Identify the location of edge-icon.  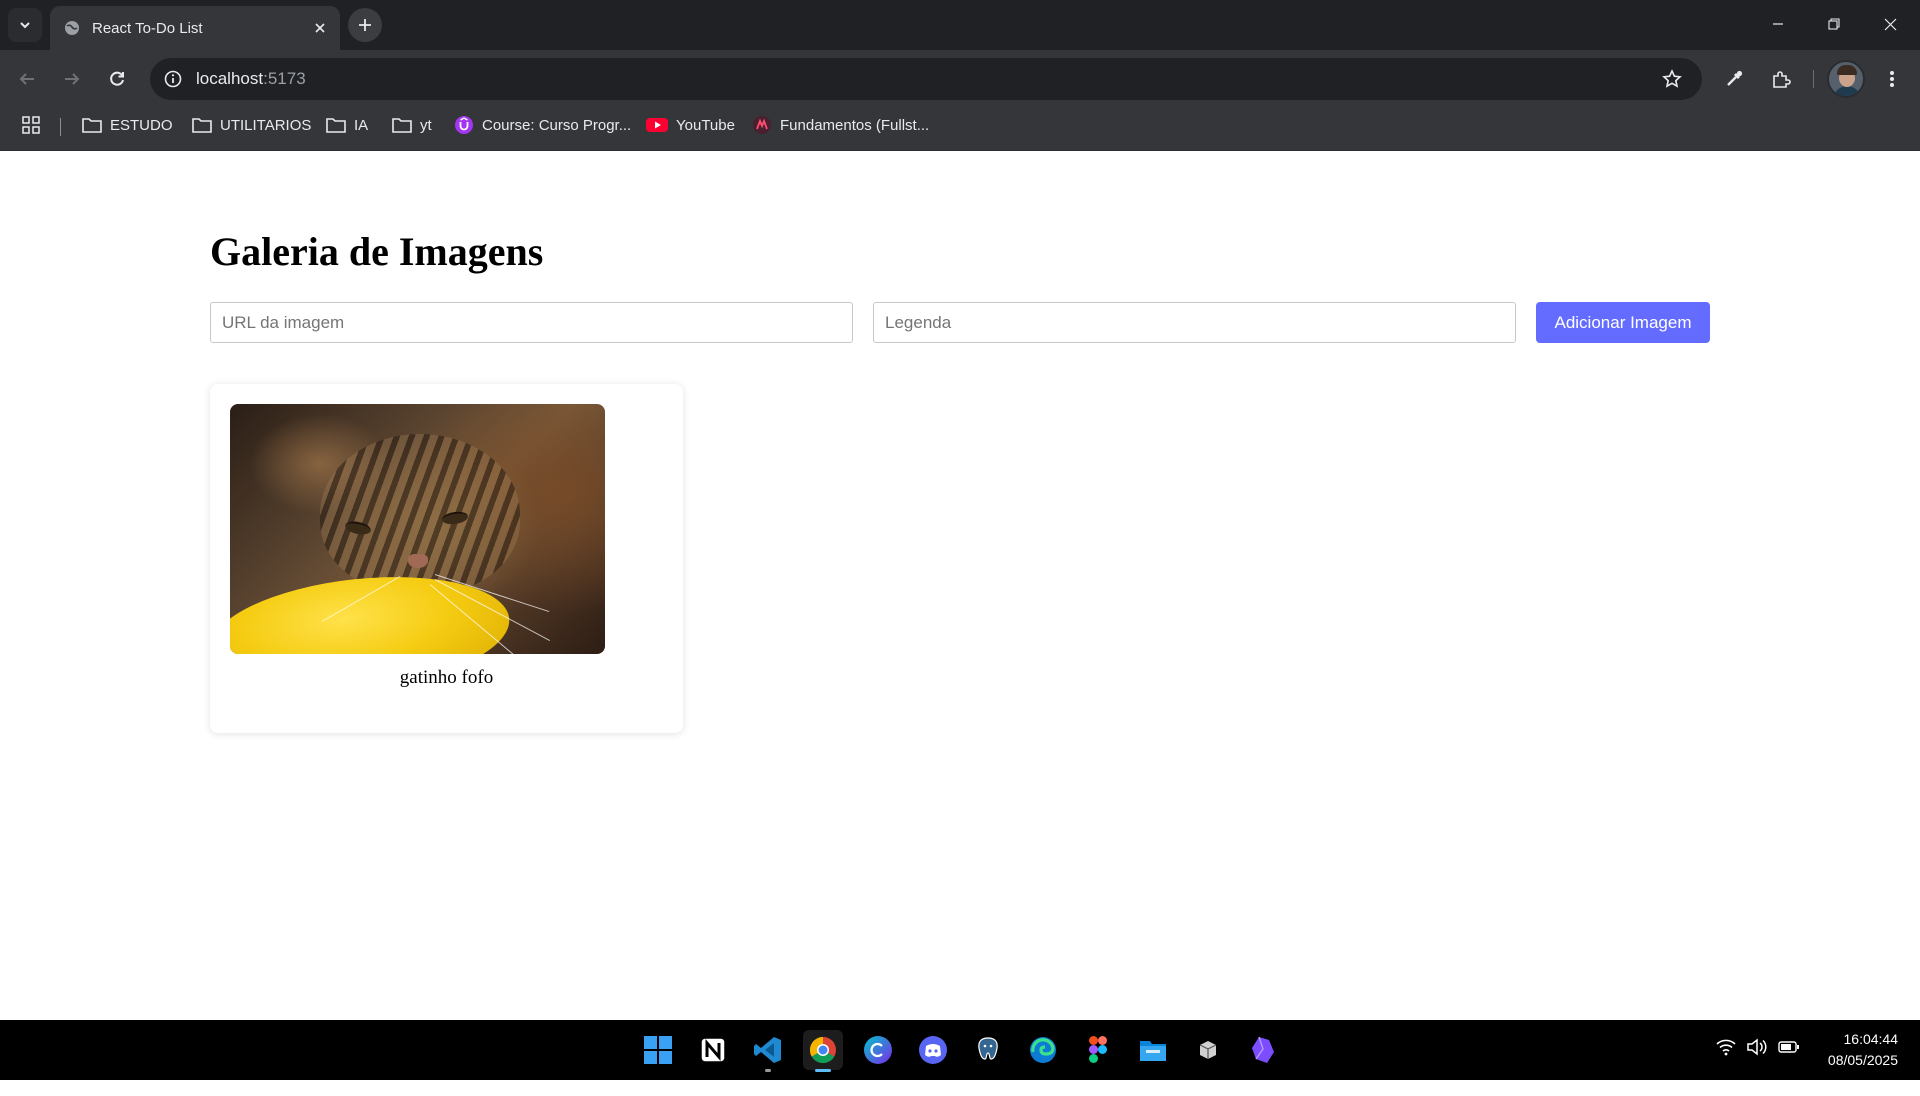
(1043, 1050).